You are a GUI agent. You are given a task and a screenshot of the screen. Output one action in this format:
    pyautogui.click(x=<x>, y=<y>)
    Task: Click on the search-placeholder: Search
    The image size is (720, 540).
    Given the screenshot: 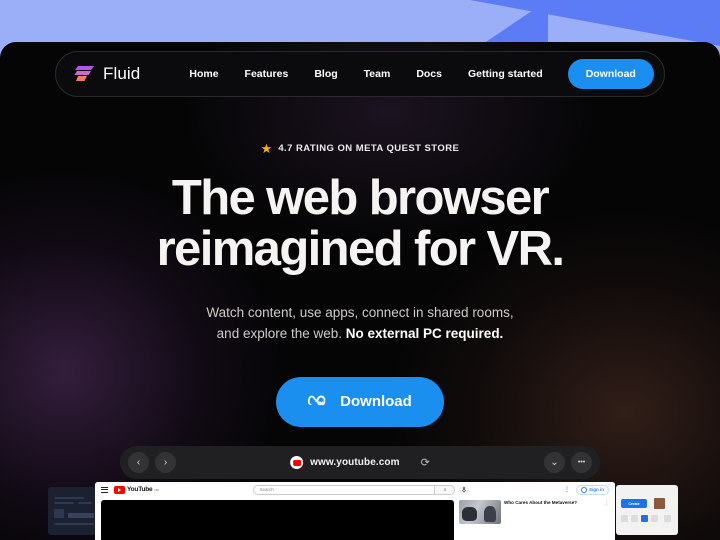 What is the action you would take?
    pyautogui.click(x=266, y=489)
    